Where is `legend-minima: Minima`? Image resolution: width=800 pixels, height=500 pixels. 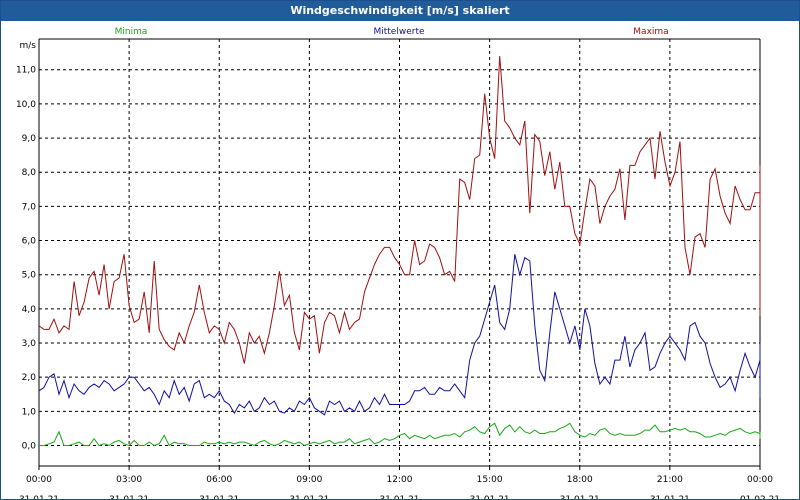 legend-minima: Minima is located at coordinates (131, 32).